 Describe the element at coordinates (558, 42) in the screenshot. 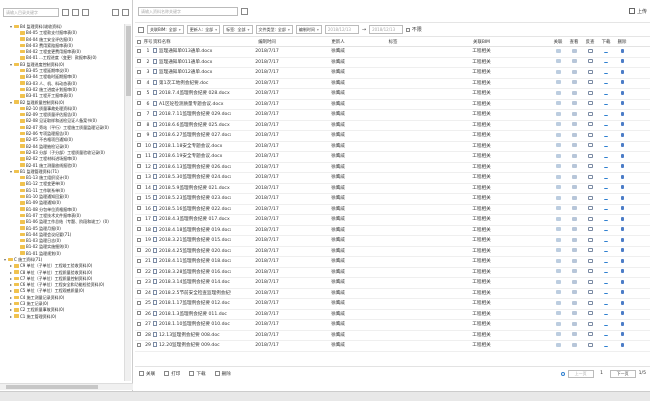

I see `column-header-relate: 关联` at that location.